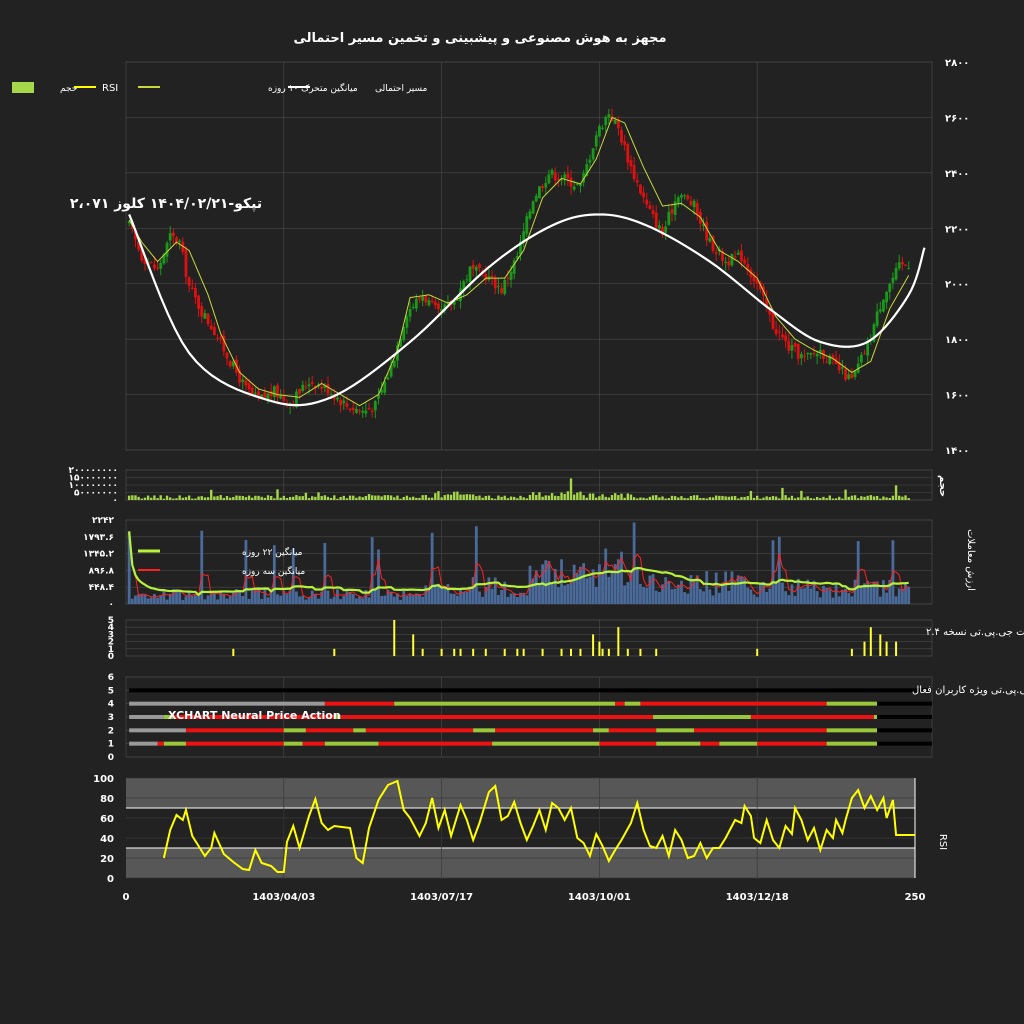  I want to click on legend-path-label: مسیر احتمالی, so click(401, 89).